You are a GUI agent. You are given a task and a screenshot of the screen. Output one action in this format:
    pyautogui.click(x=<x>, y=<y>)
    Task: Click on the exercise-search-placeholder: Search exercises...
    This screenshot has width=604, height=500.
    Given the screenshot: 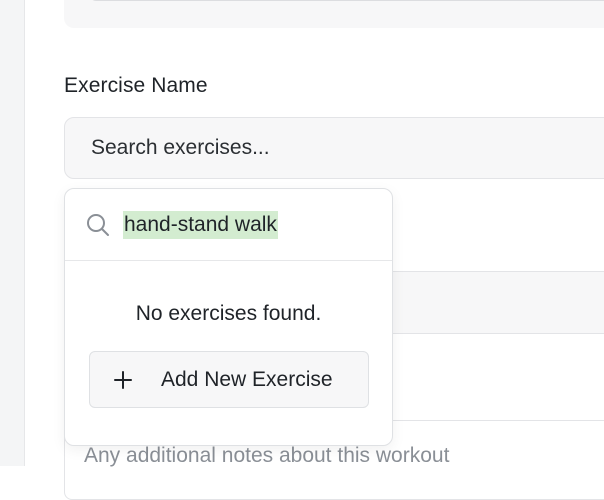 What is the action you would take?
    pyautogui.click(x=180, y=147)
    